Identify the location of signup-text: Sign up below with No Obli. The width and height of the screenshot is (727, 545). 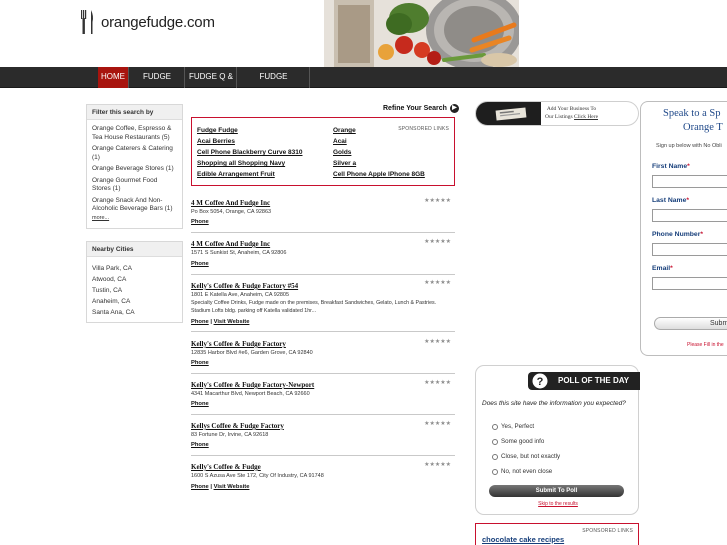
(689, 146).